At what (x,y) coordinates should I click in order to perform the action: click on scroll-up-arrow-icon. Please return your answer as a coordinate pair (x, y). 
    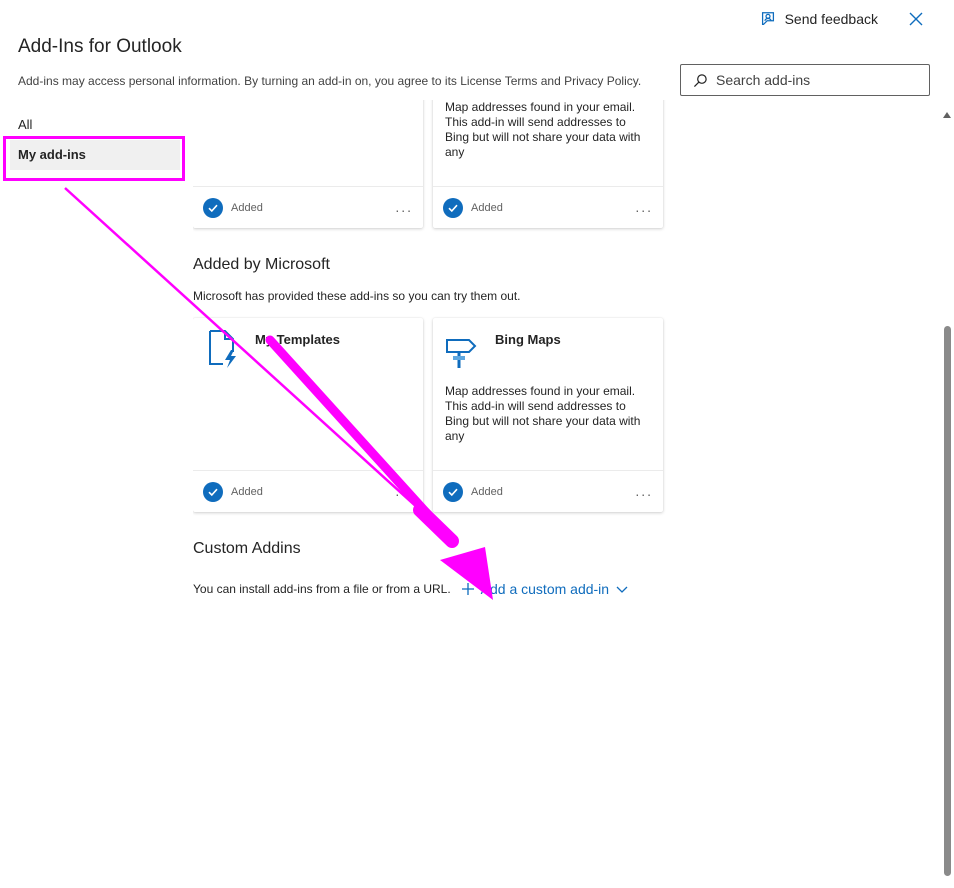
    Looking at the image, I should click on (947, 115).